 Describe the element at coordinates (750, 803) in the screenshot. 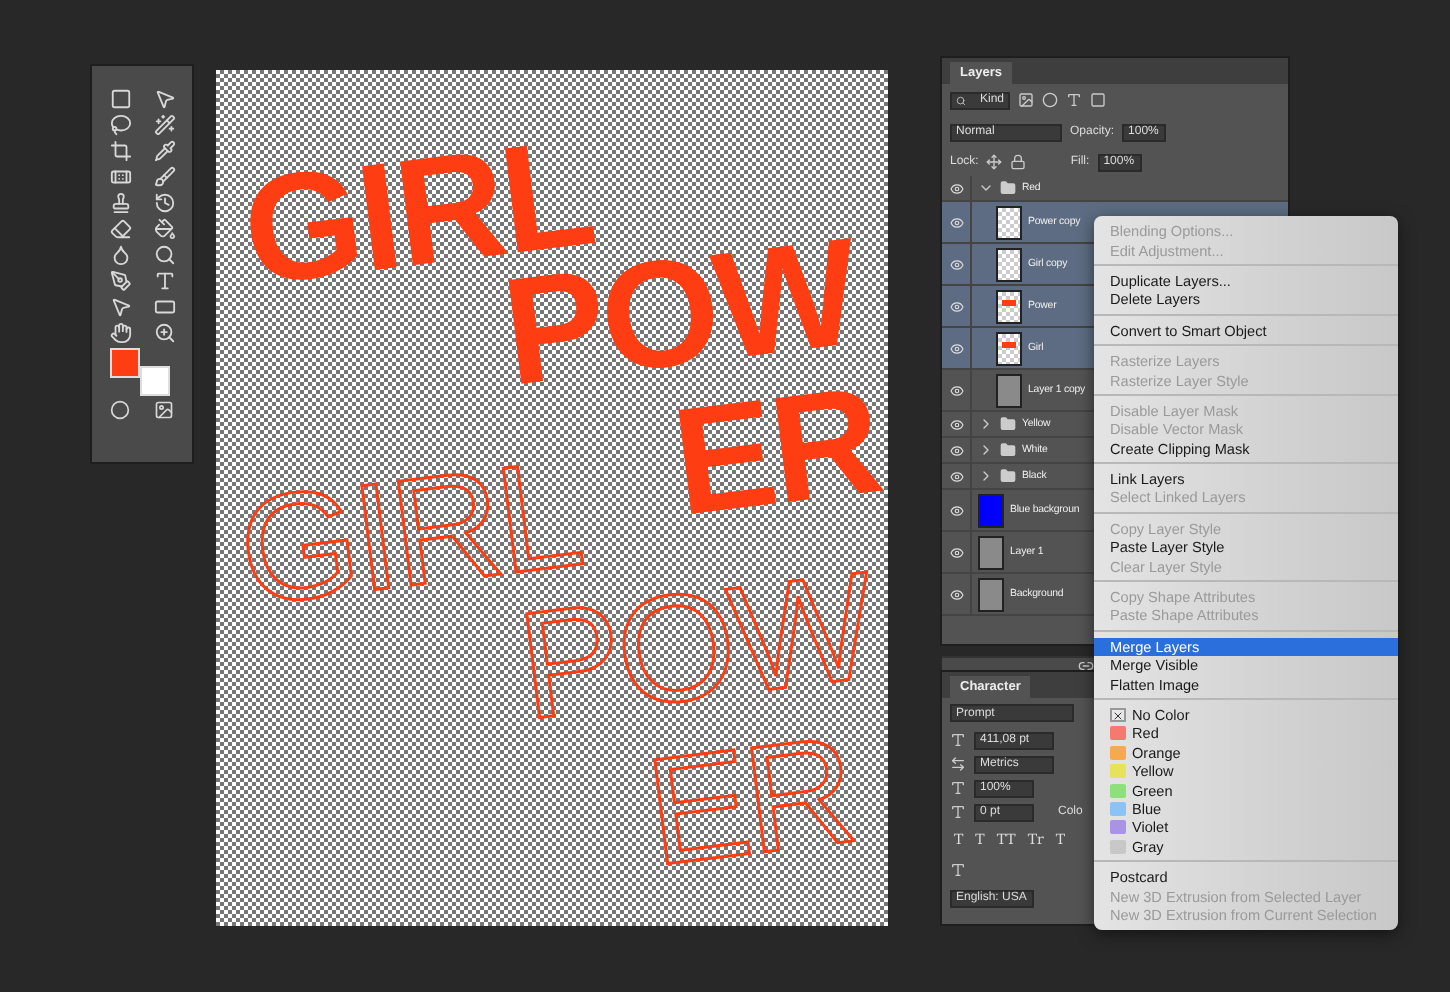

I see `outline-word: ER` at that location.